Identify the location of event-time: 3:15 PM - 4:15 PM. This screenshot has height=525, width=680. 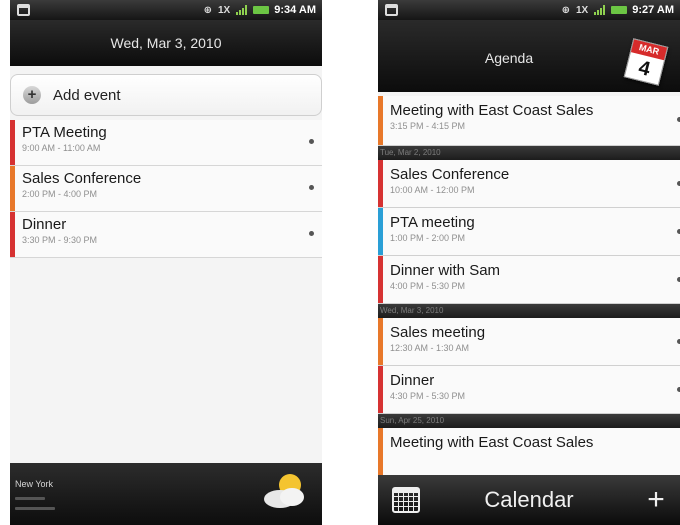
(428, 126).